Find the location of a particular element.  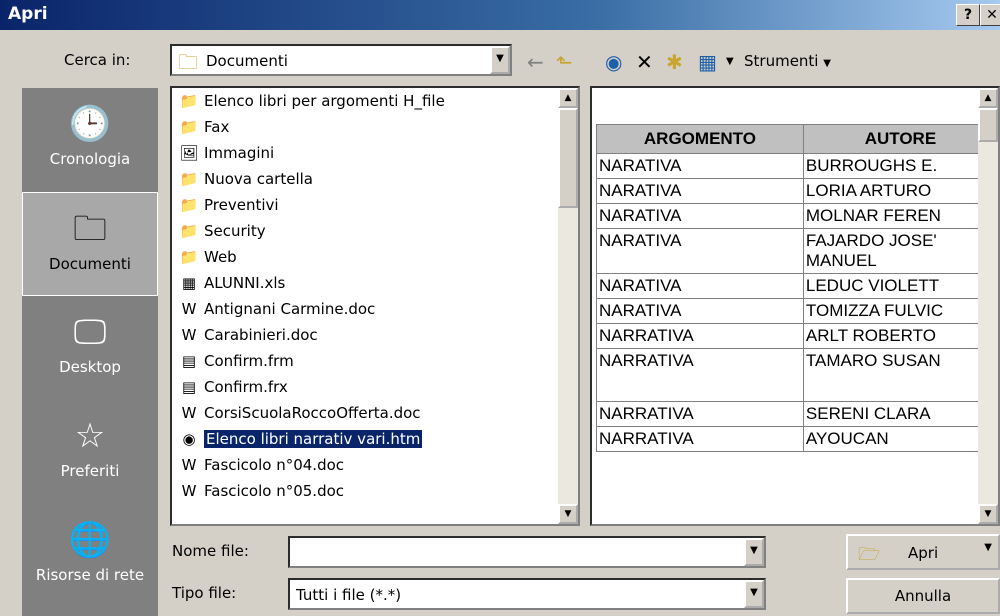

table-cell: ARLT ROBERTO is located at coordinates (900, 336).